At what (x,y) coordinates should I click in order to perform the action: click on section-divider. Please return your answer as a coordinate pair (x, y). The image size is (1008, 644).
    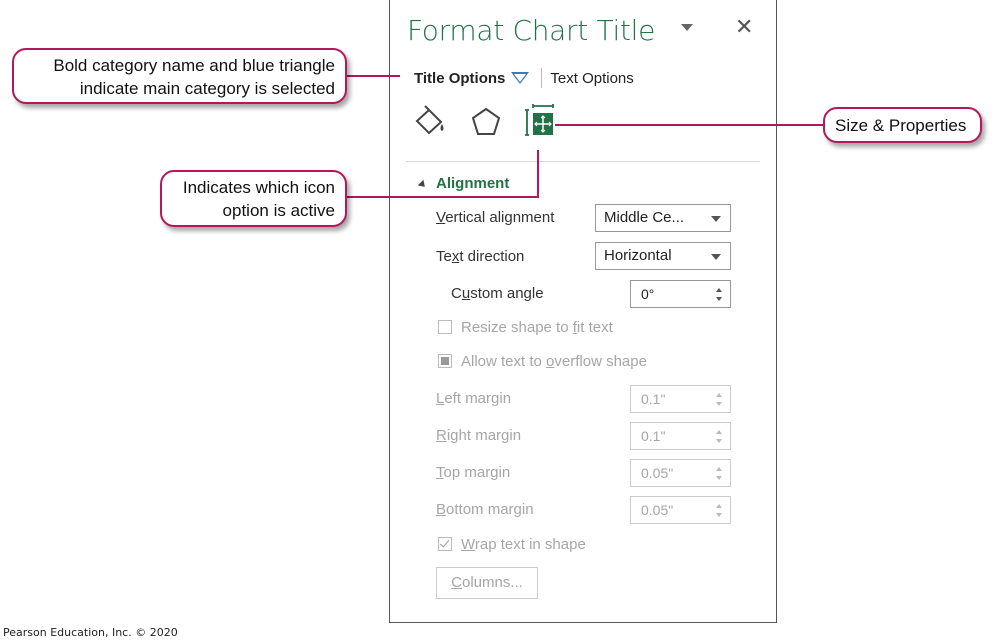
    Looking at the image, I should click on (583, 161).